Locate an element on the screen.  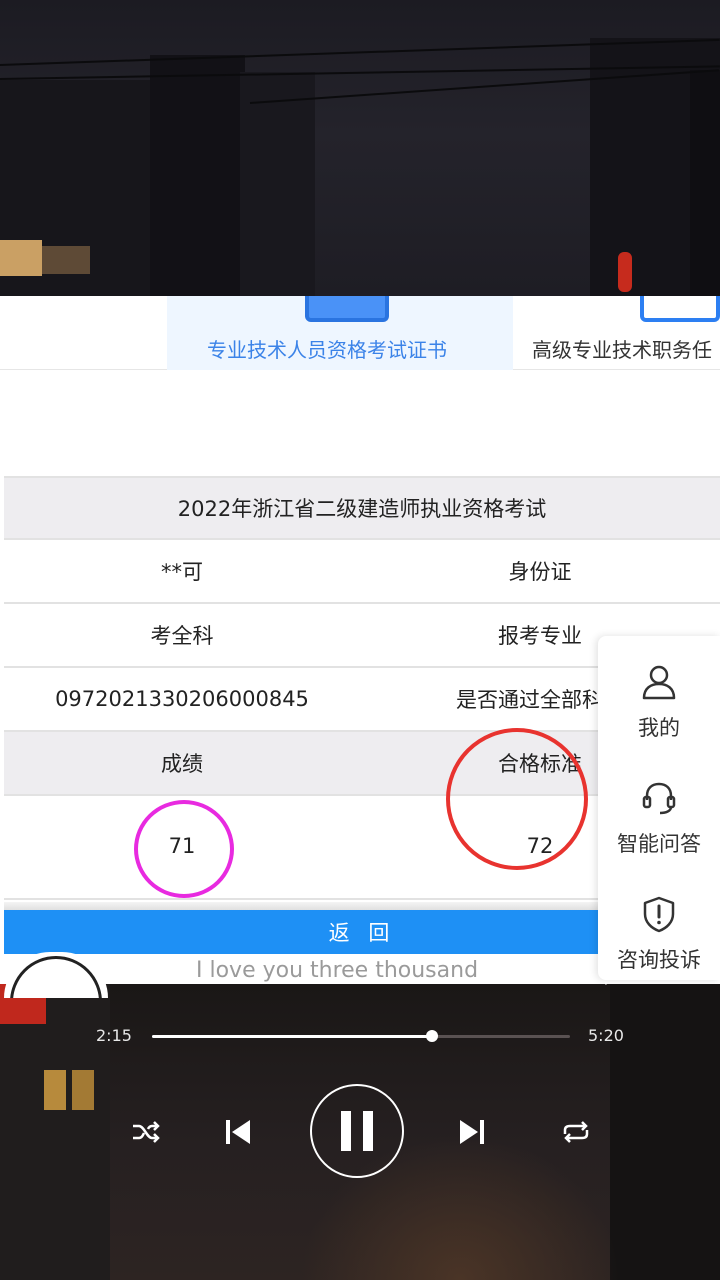
previous-icon is located at coordinates (238, 1132).